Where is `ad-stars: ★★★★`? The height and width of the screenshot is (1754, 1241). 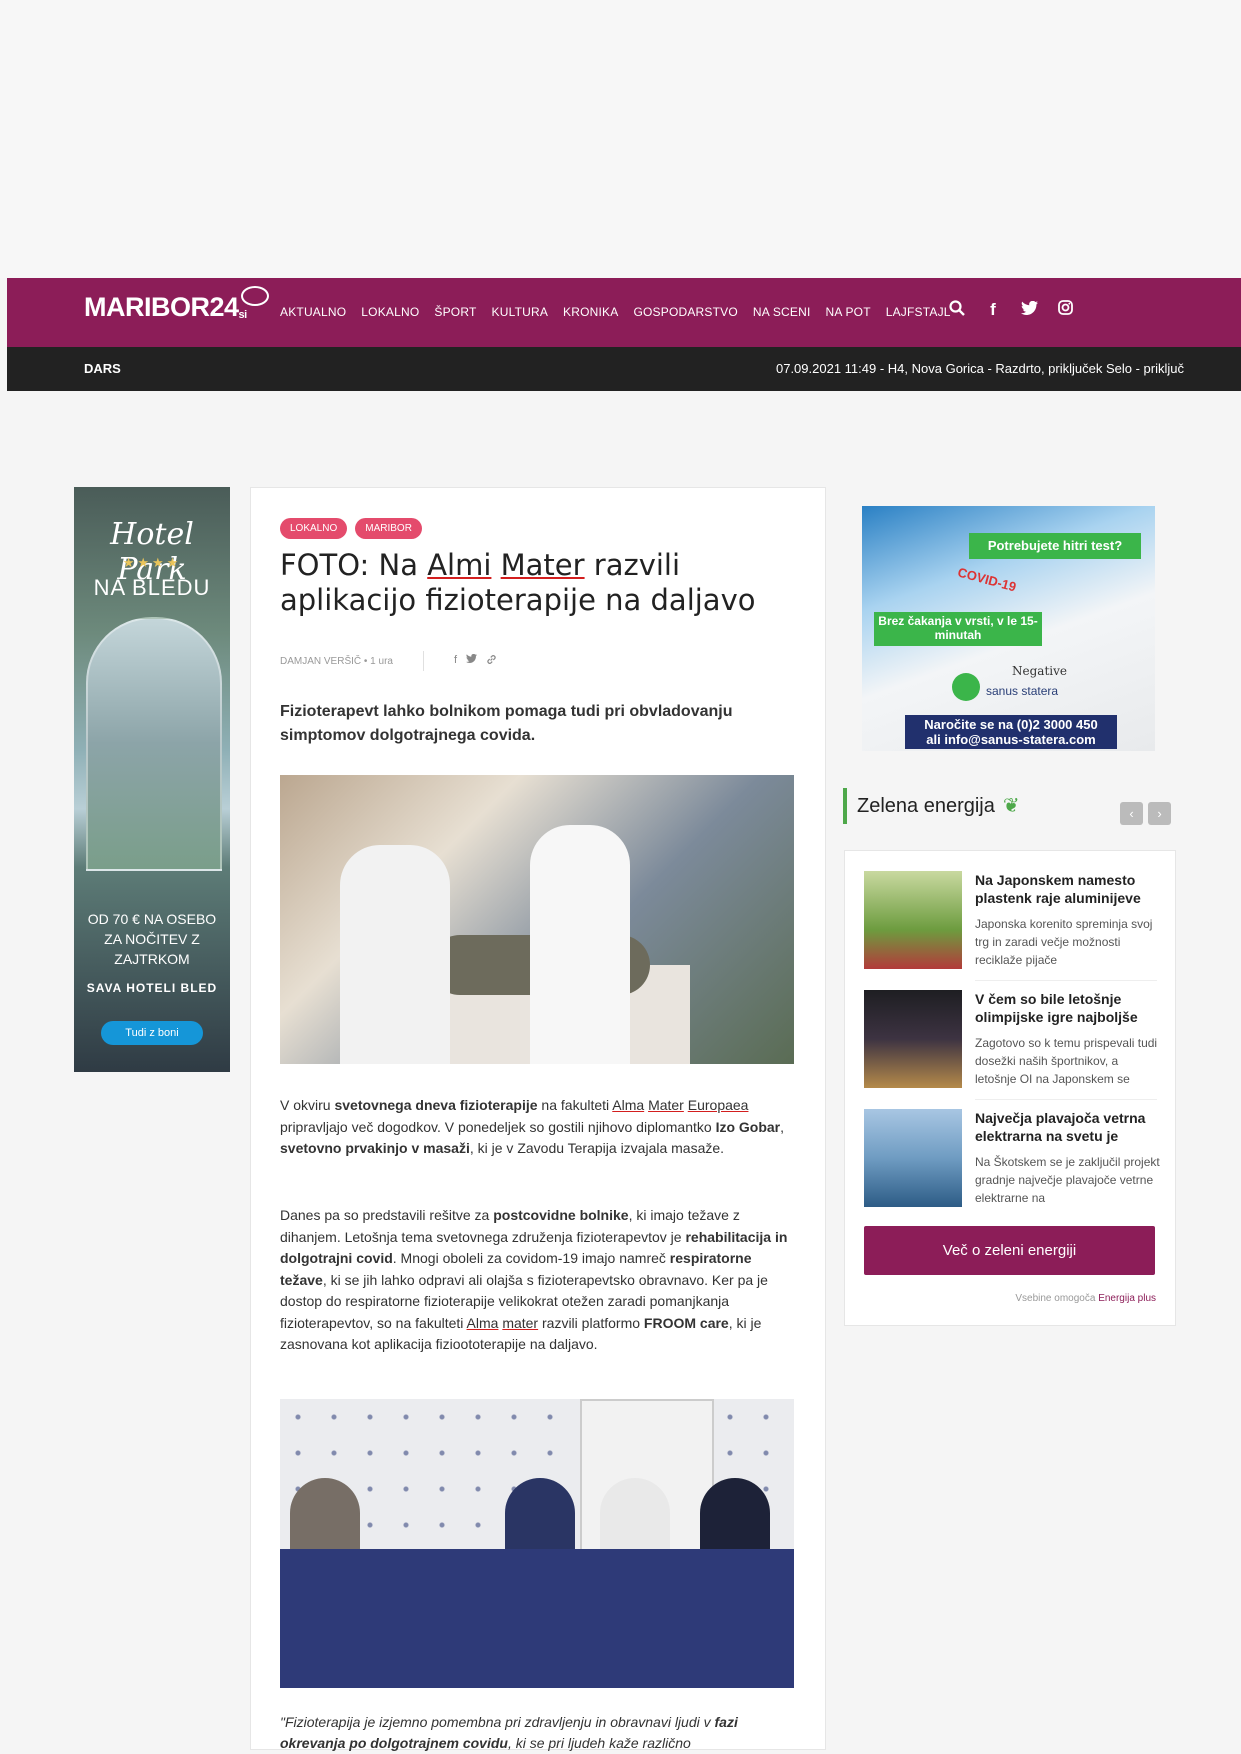 ad-stars: ★★★★ is located at coordinates (152, 562).